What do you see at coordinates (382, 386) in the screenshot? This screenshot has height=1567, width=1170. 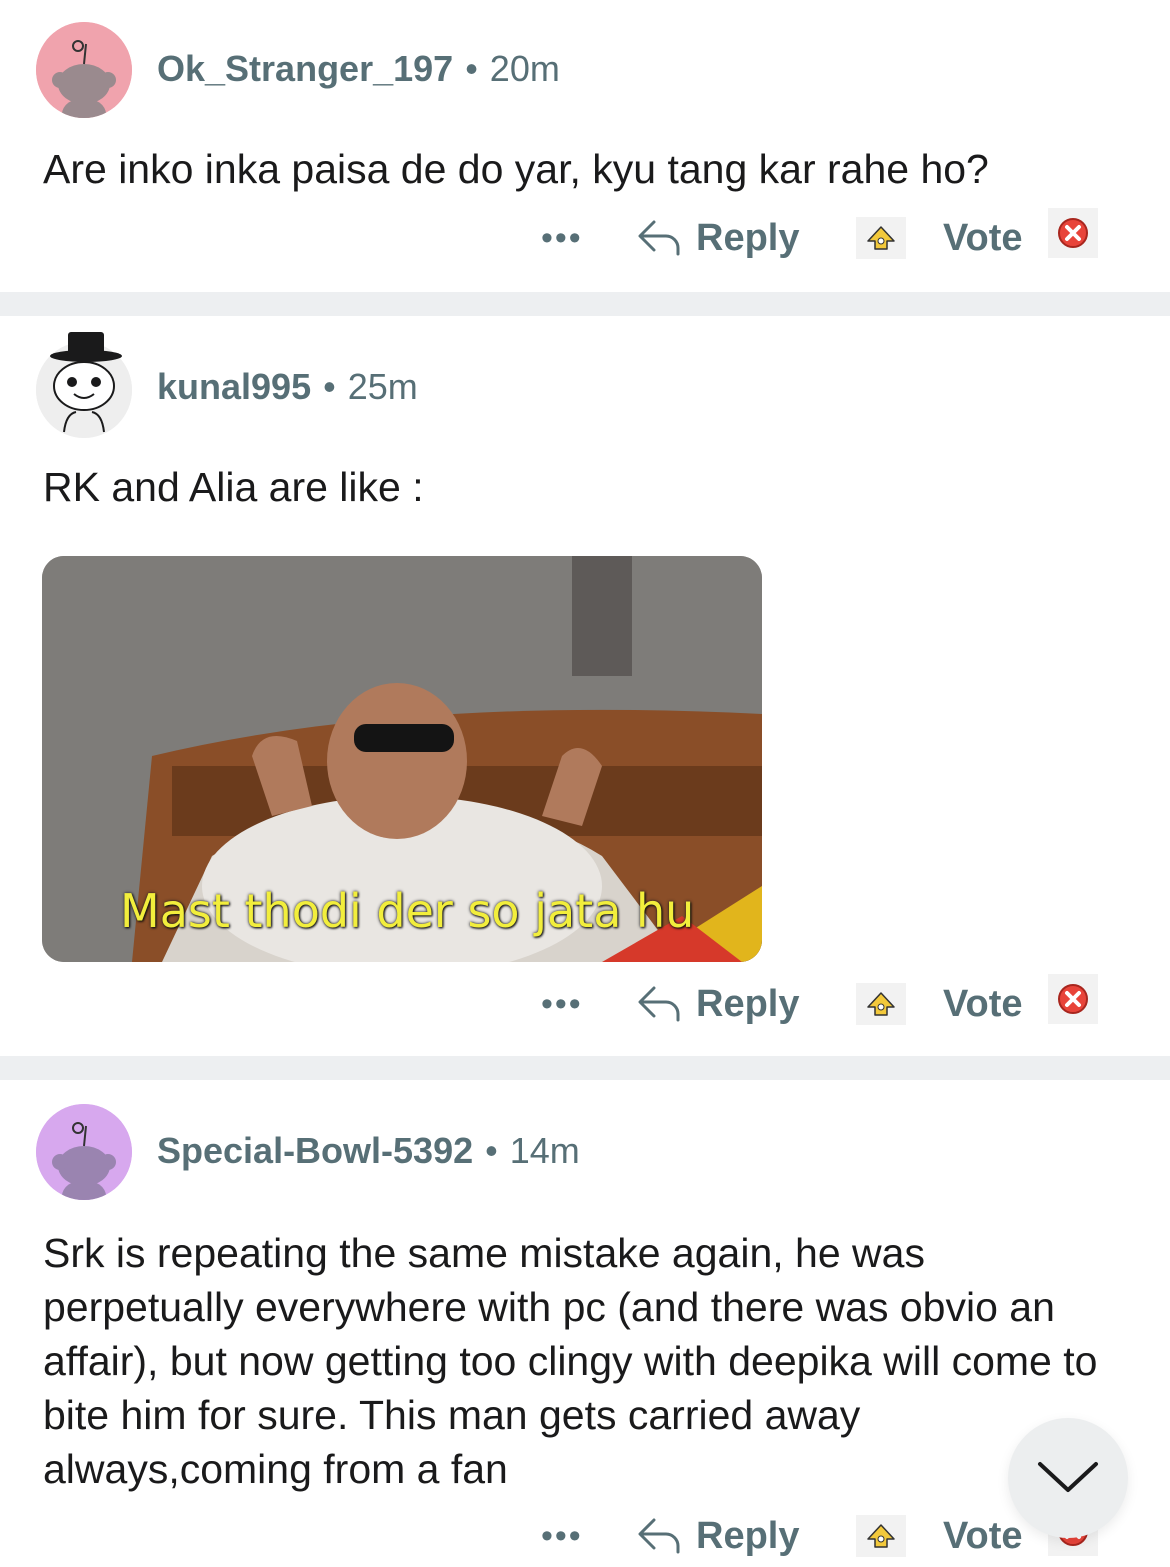 I see `timestamp: 25m` at bounding box center [382, 386].